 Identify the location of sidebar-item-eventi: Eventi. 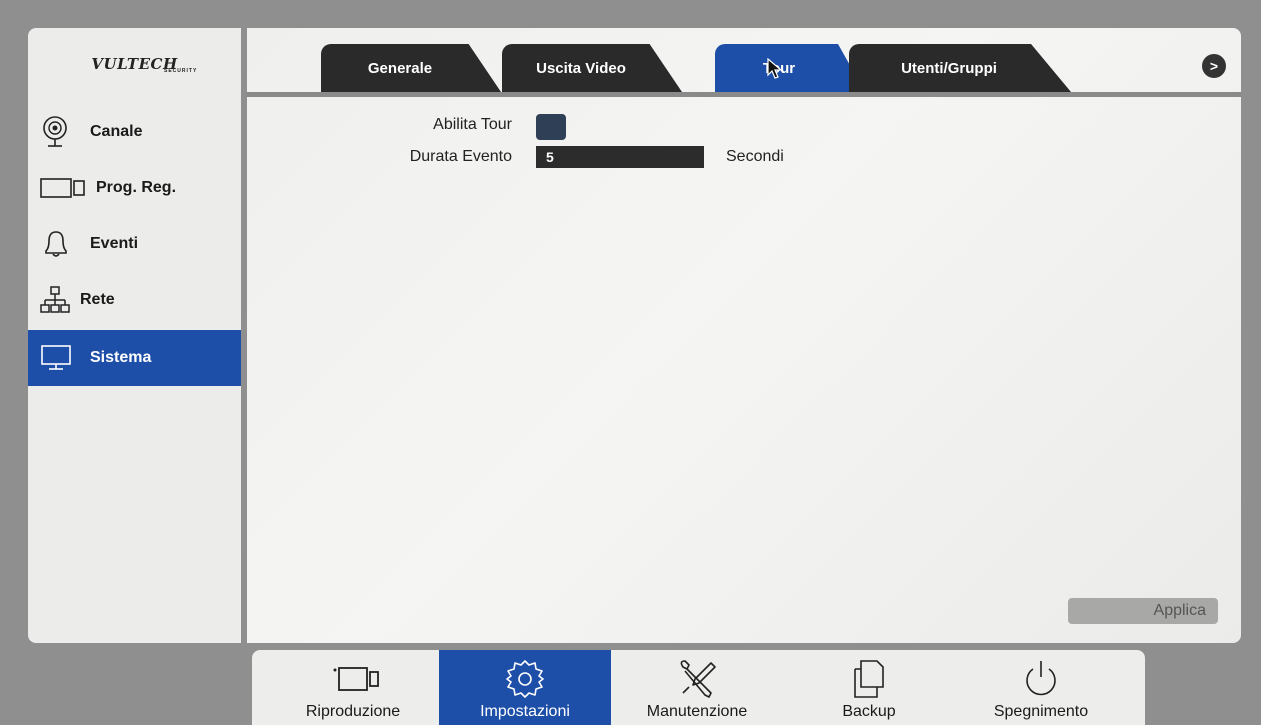
(134, 244).